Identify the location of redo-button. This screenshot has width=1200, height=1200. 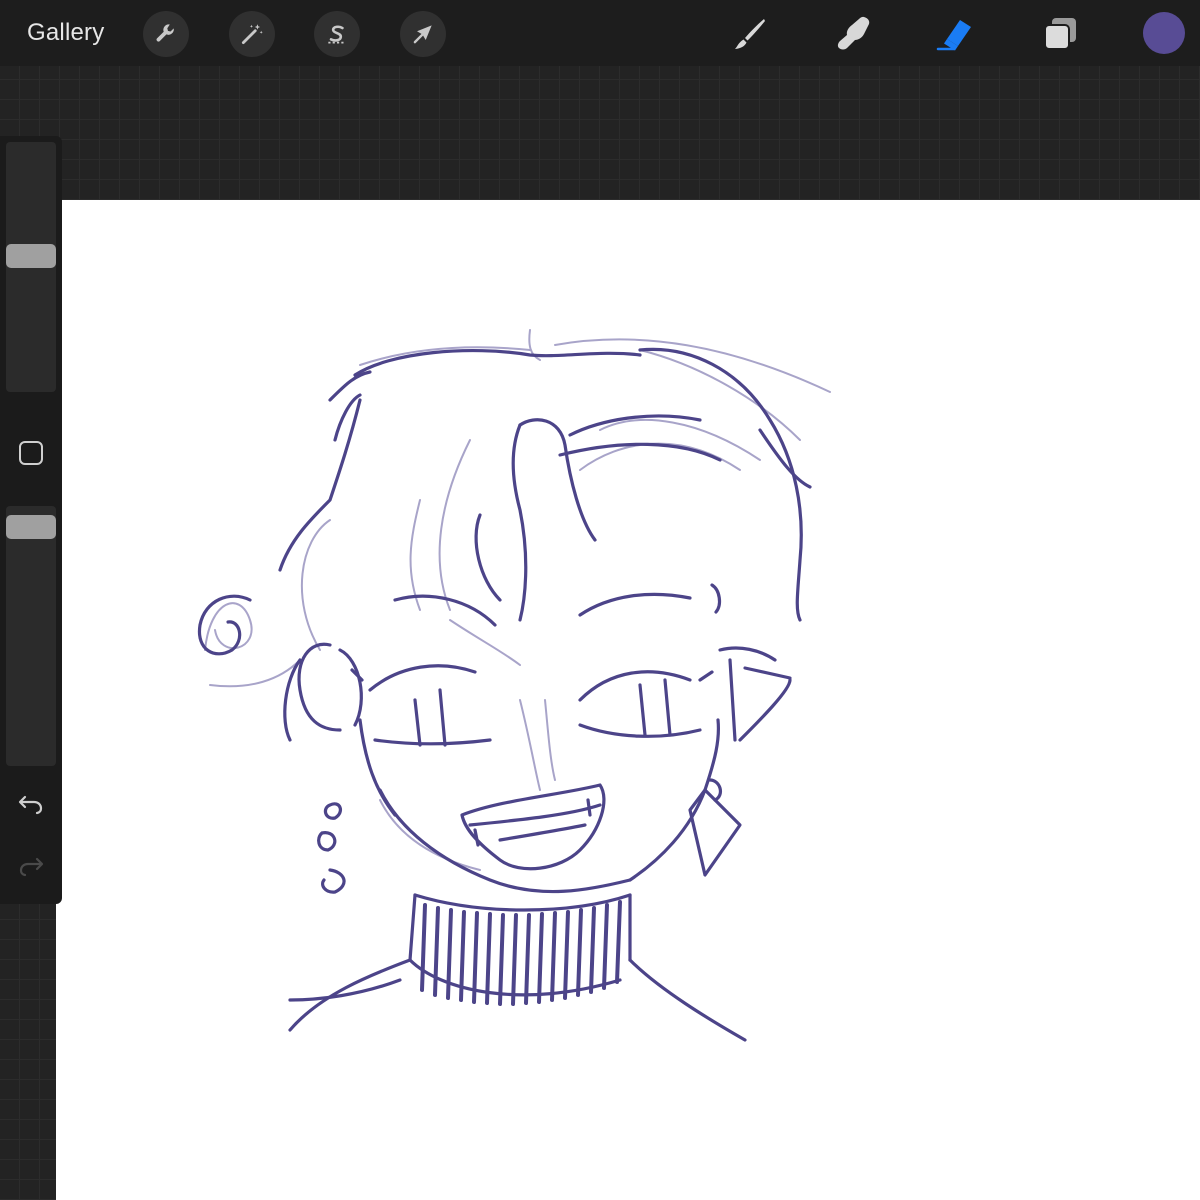
(31, 866).